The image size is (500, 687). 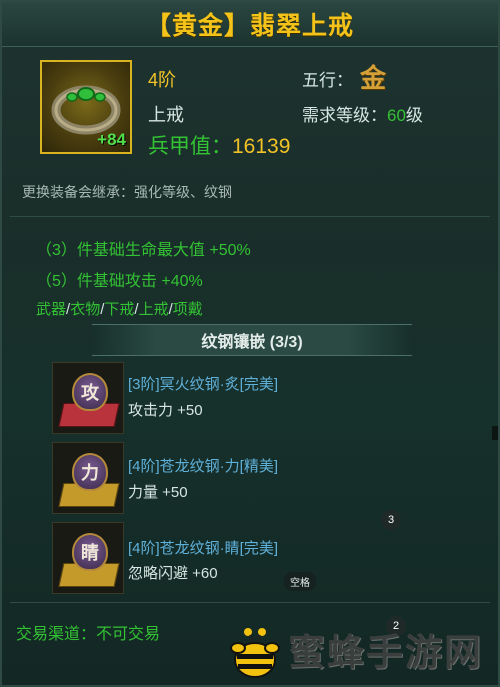 What do you see at coordinates (190, 146) in the screenshot?
I see `armor-label: 兵甲值：` at bounding box center [190, 146].